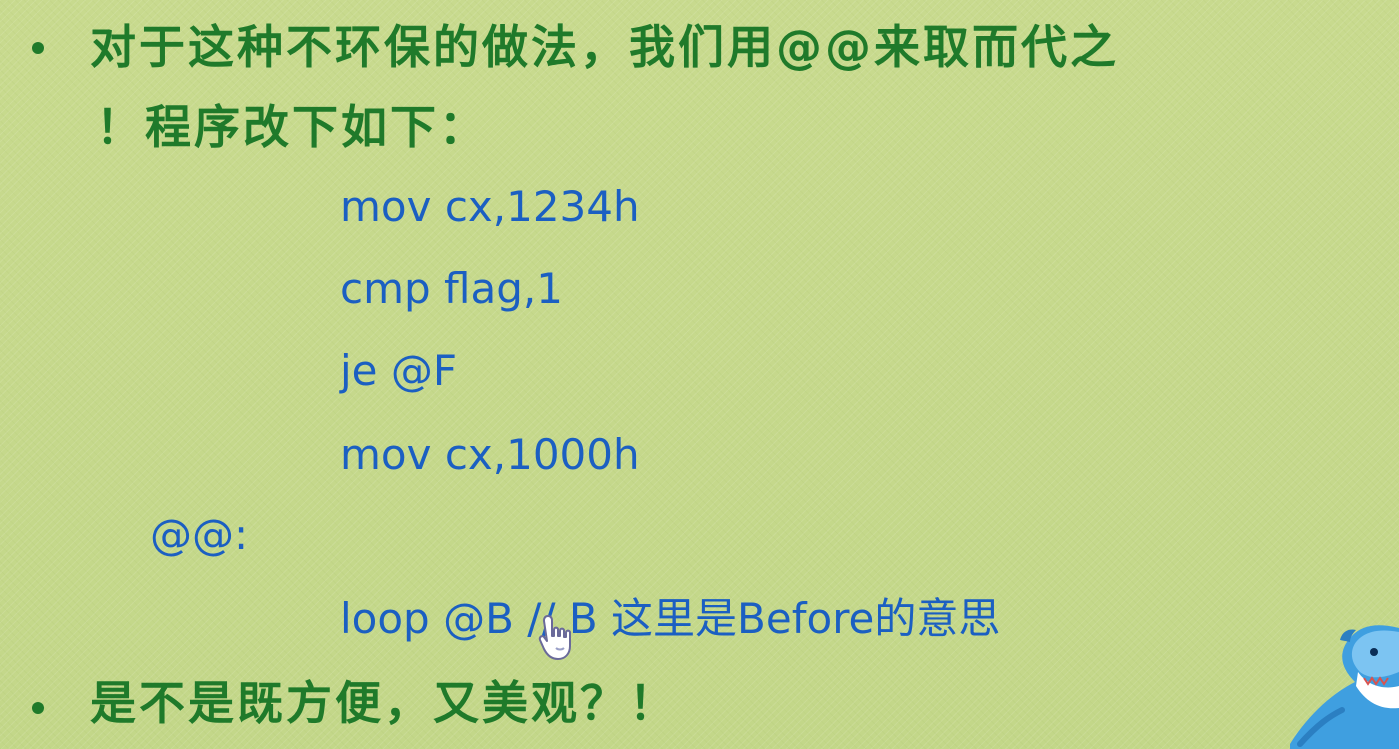  What do you see at coordinates (490, 206) in the screenshot?
I see `code-line-1: mov cx,1234h` at bounding box center [490, 206].